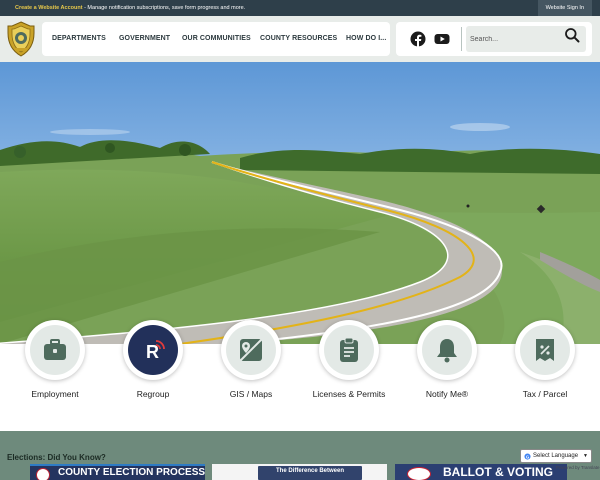  I want to click on quick-link-label: Notify Me®, so click(447, 394).